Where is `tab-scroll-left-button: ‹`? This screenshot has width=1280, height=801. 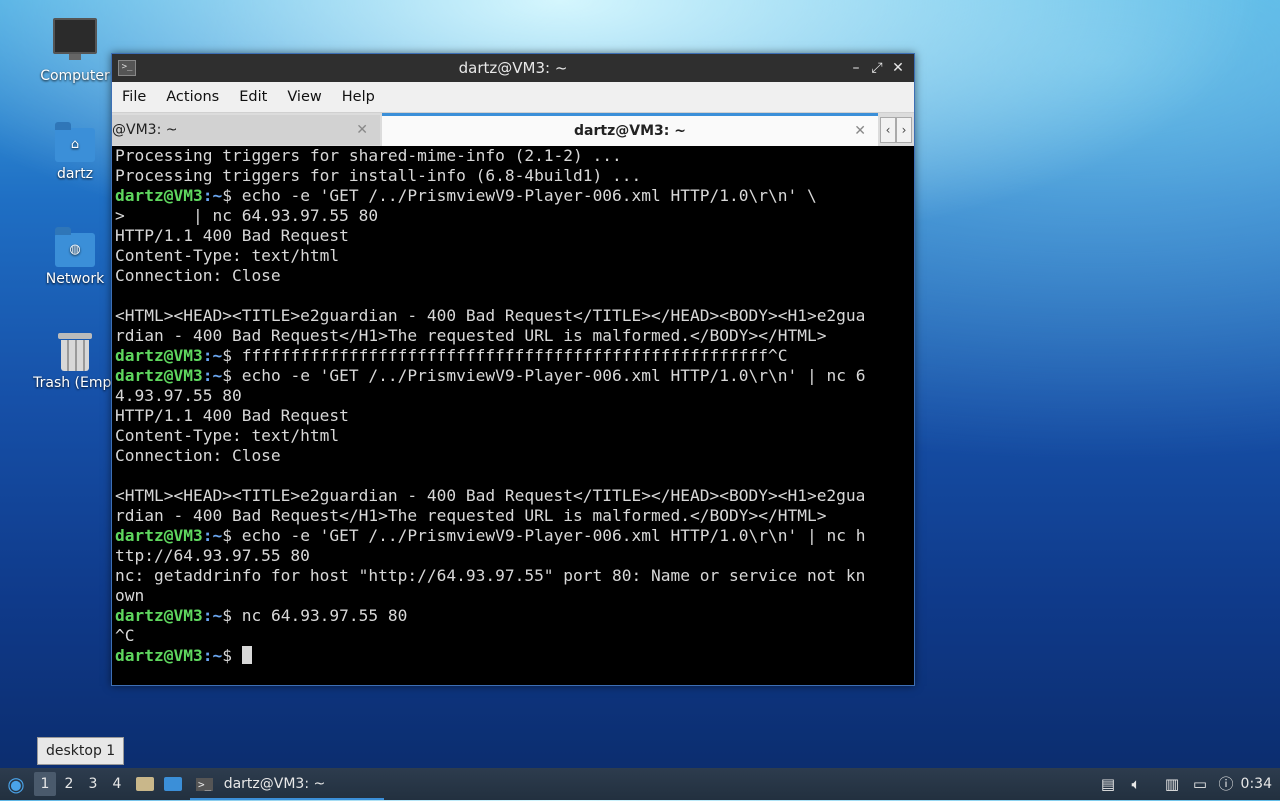 tab-scroll-left-button: ‹ is located at coordinates (888, 130).